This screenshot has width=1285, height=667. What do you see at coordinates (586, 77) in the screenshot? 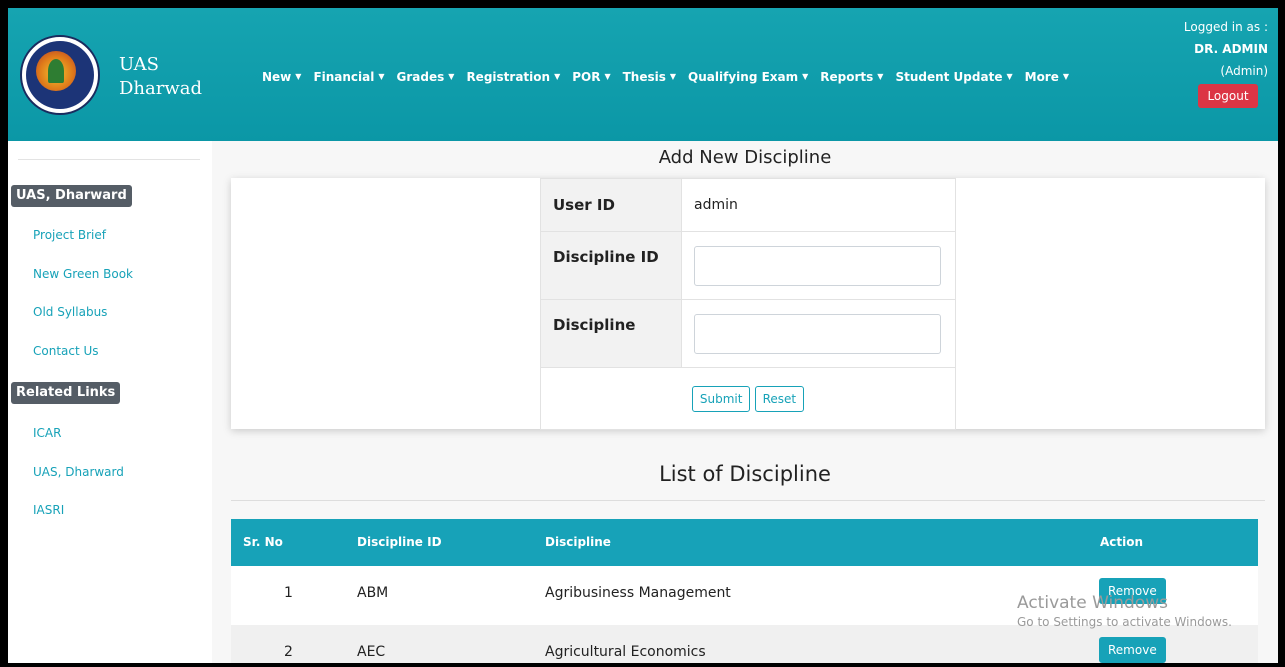
I see `menu-por-label: POR` at bounding box center [586, 77].